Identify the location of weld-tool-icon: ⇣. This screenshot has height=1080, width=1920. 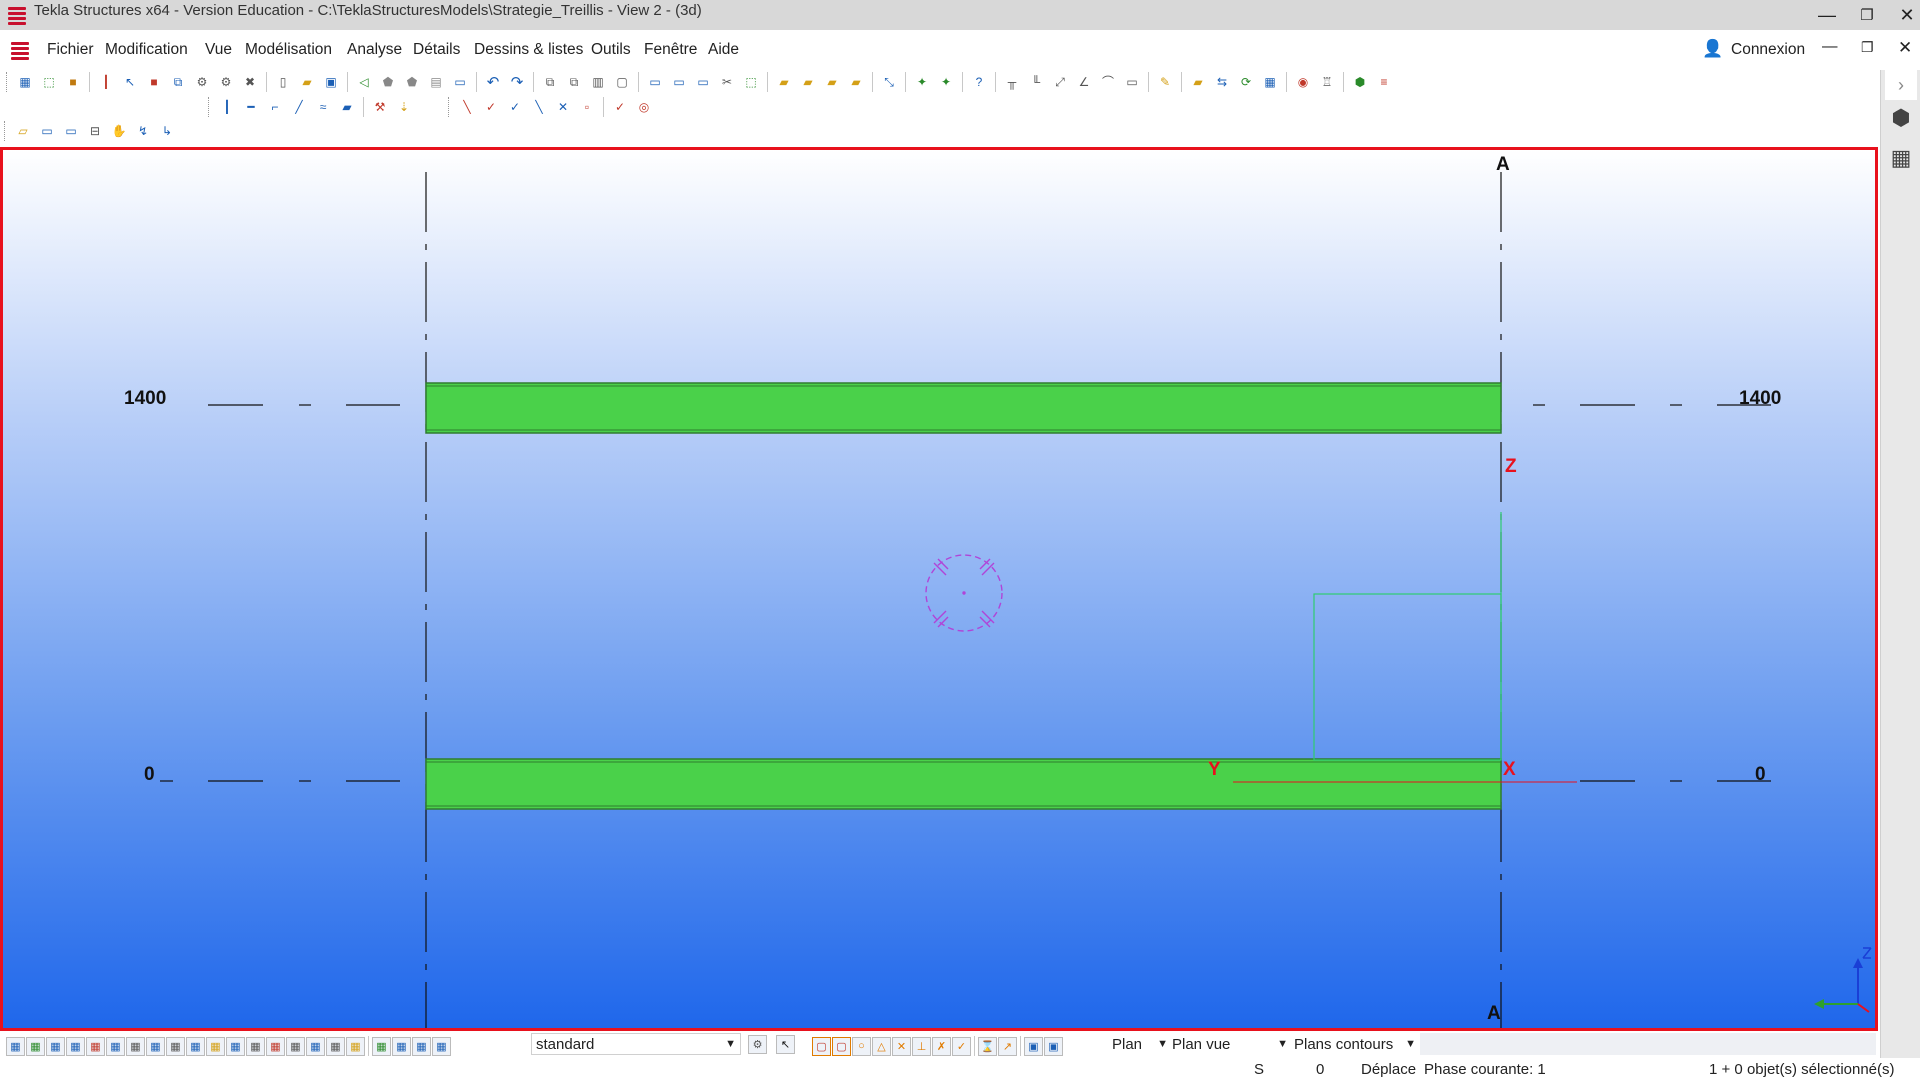
(404, 107).